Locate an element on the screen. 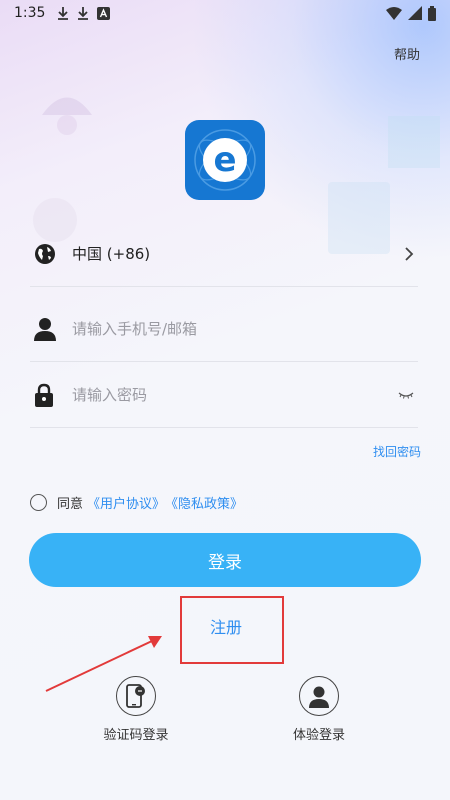  status-notification-icons is located at coordinates (84, 13).